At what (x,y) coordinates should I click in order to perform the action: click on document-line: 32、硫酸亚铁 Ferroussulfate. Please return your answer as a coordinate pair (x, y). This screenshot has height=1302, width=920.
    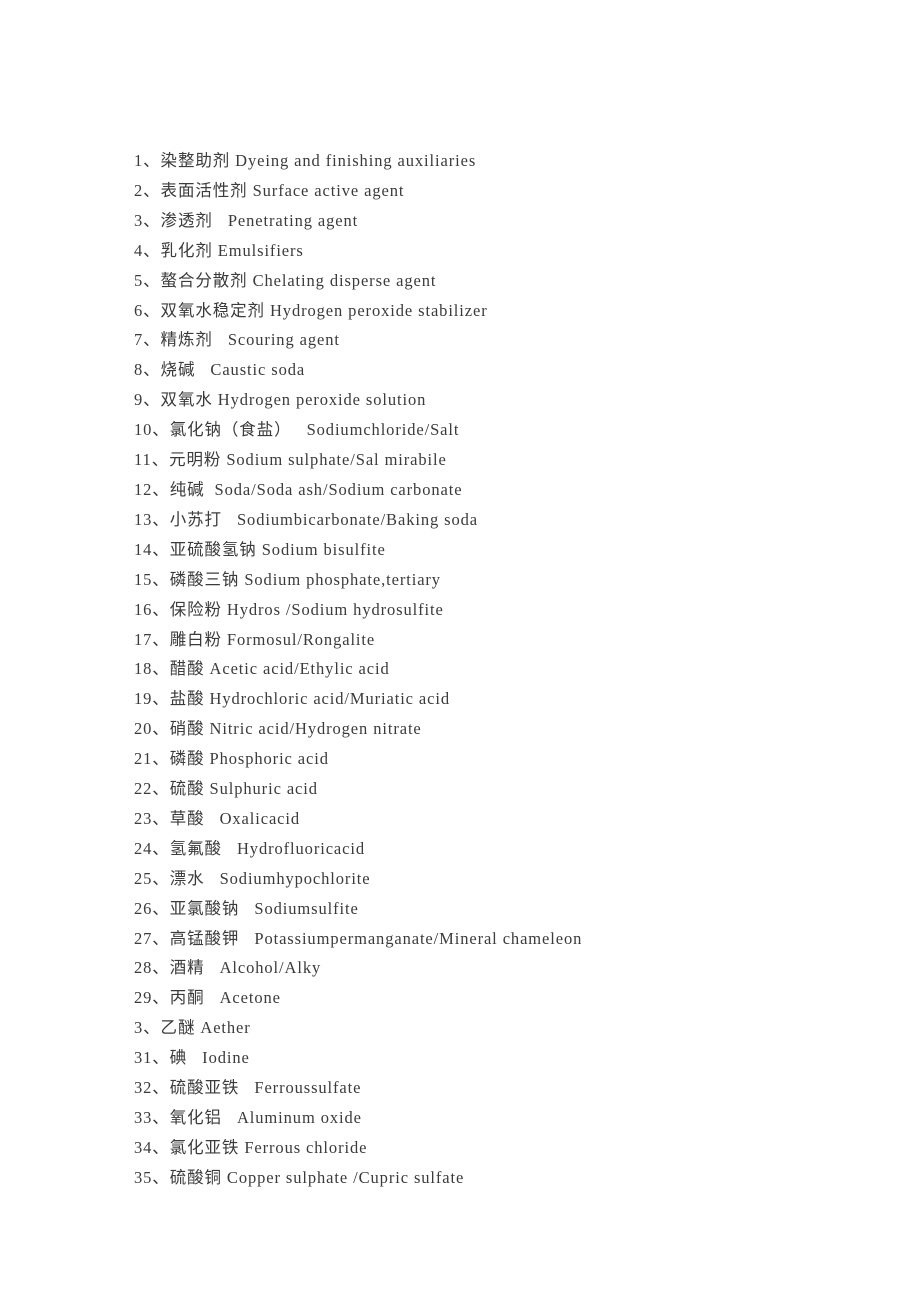
    Looking at the image, I should click on (248, 1088).